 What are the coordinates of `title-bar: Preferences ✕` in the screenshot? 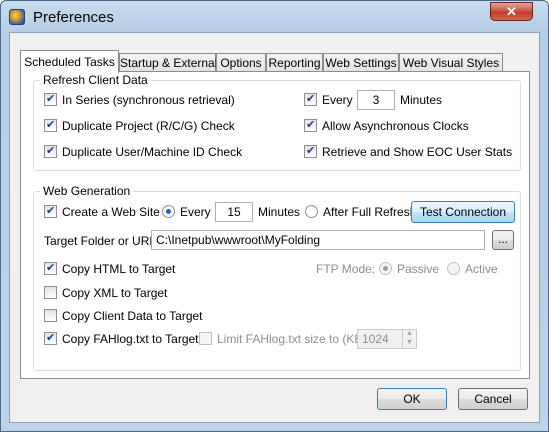 It's located at (274, 17).